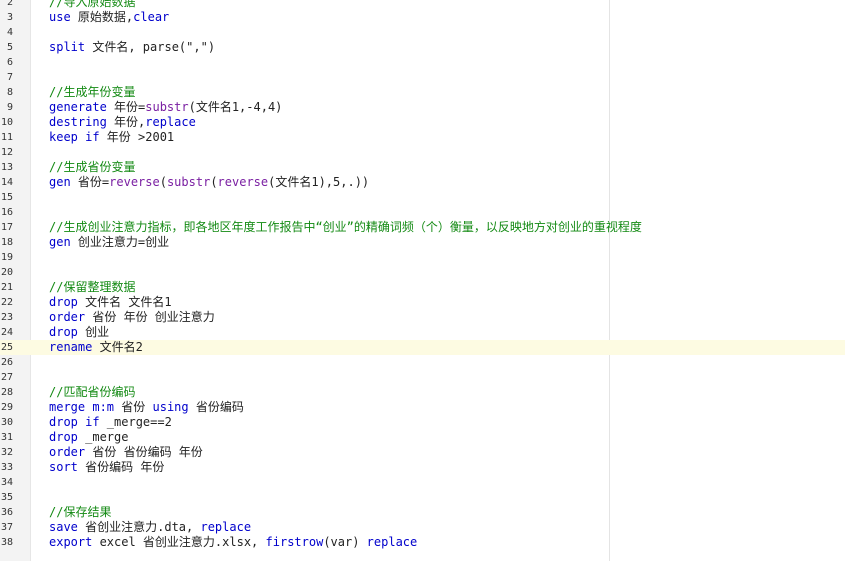 The height and width of the screenshot is (561, 845). I want to click on line-number: 14, so click(6, 182).